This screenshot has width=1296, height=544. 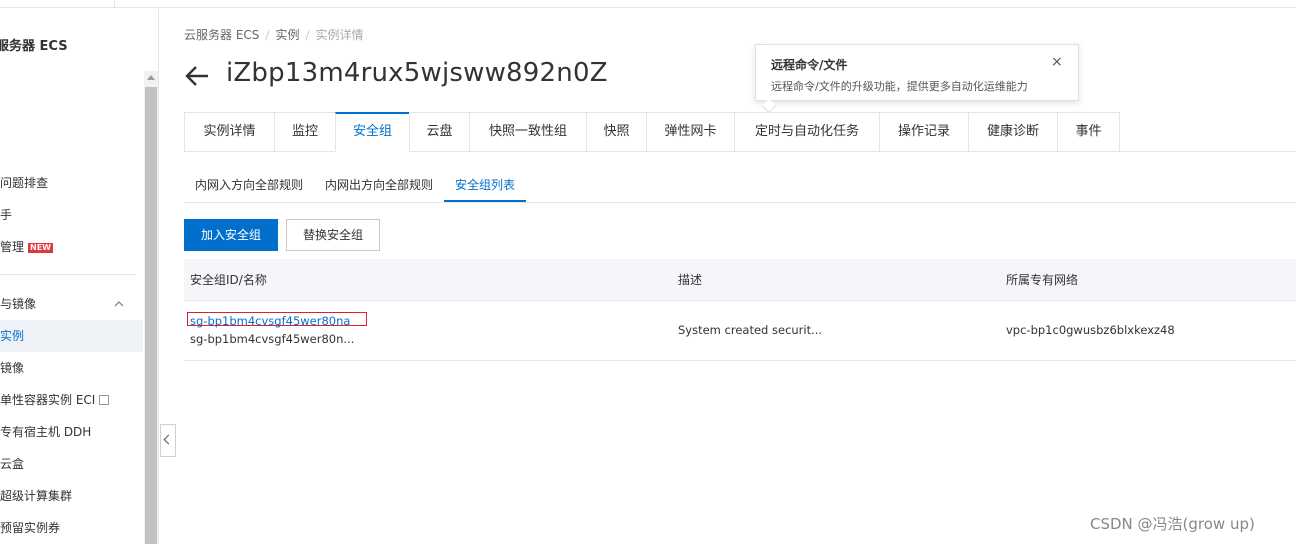 I want to click on sidebar-item-label: 镜像, so click(x=12, y=368).